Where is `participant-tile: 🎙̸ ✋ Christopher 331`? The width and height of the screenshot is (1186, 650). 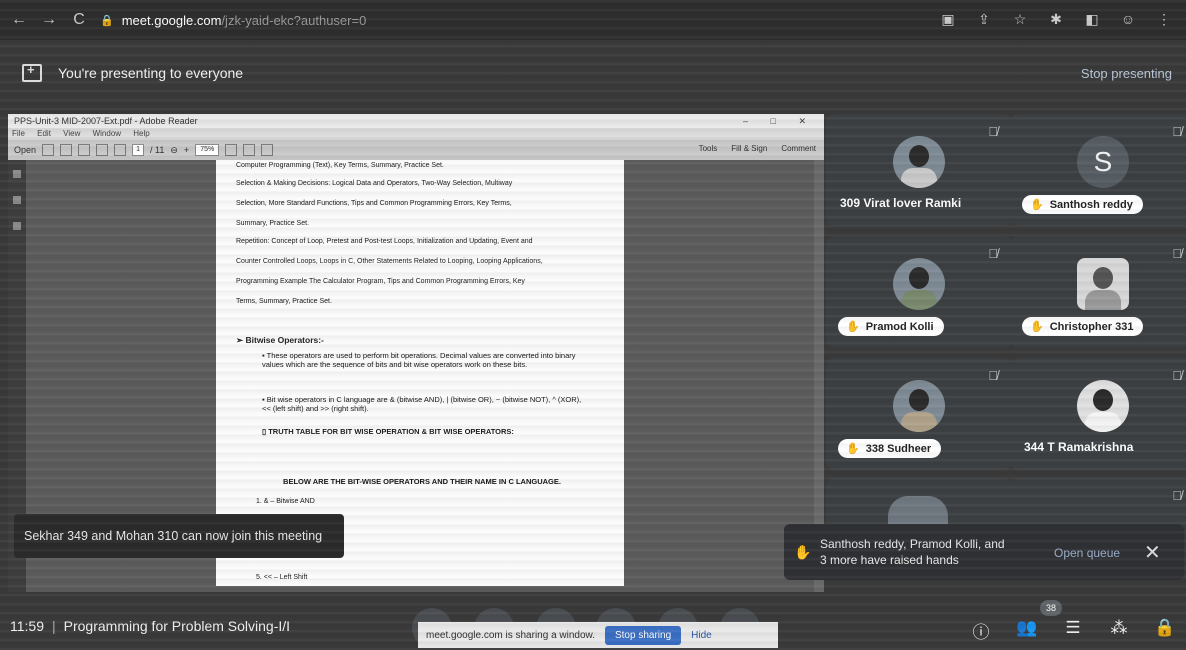 participant-tile: 🎙̸ ✋ Christopher 331 is located at coordinates (1098, 292).